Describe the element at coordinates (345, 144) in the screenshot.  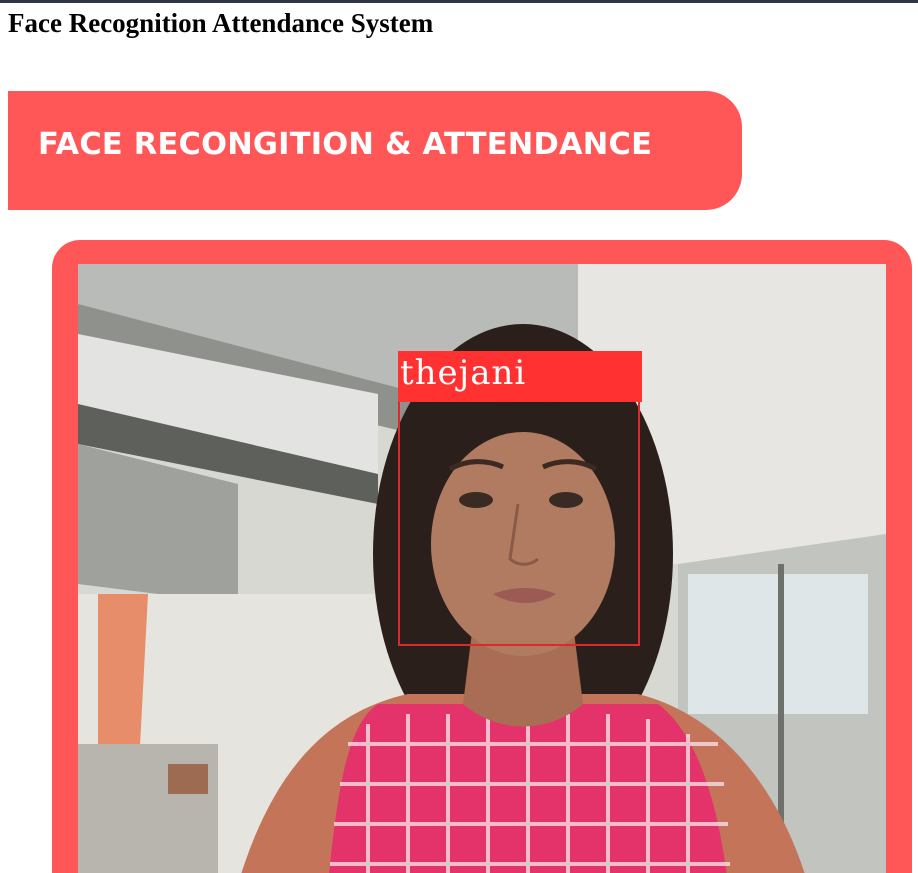
I see `banner-text: FACE RECONGITION & ATTENDANCE` at that location.